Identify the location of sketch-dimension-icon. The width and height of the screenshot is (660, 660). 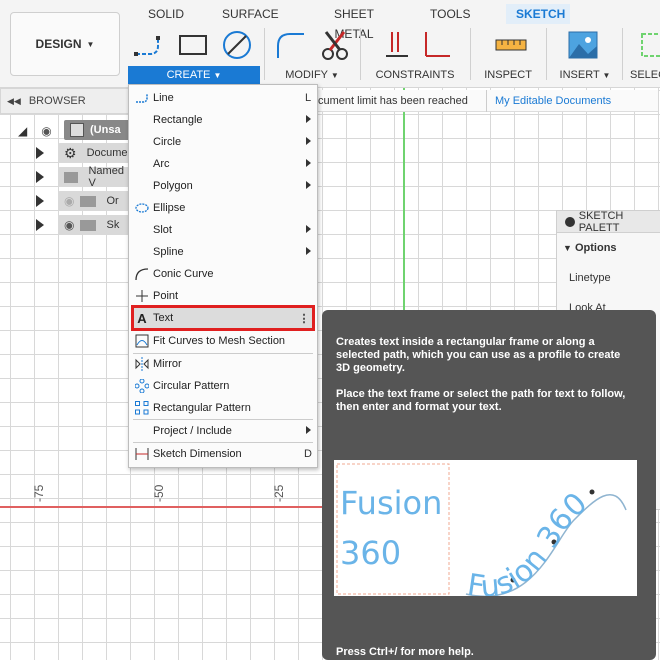
(142, 454).